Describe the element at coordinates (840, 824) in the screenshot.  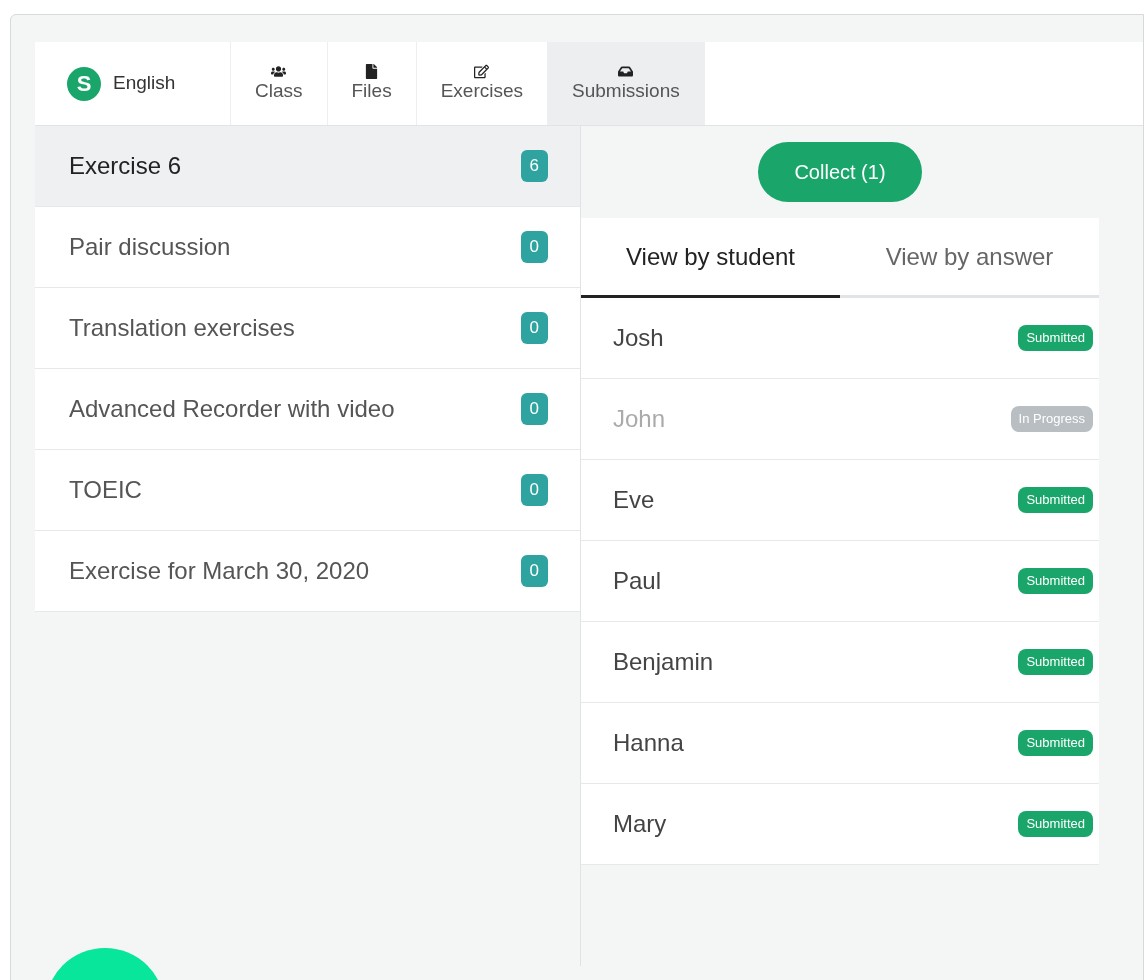
I see `student-row: Mary Submitted` at that location.